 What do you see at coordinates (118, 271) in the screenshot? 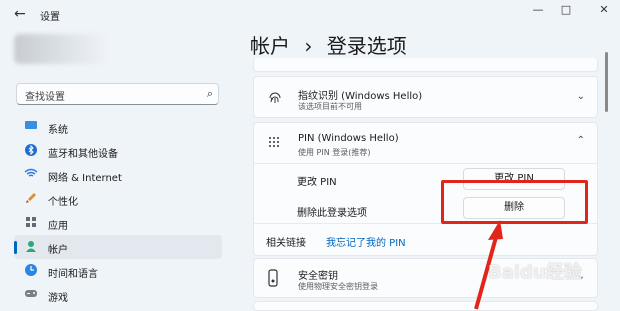
I see `sidebar-item-time-language: 时间和语言` at bounding box center [118, 271].